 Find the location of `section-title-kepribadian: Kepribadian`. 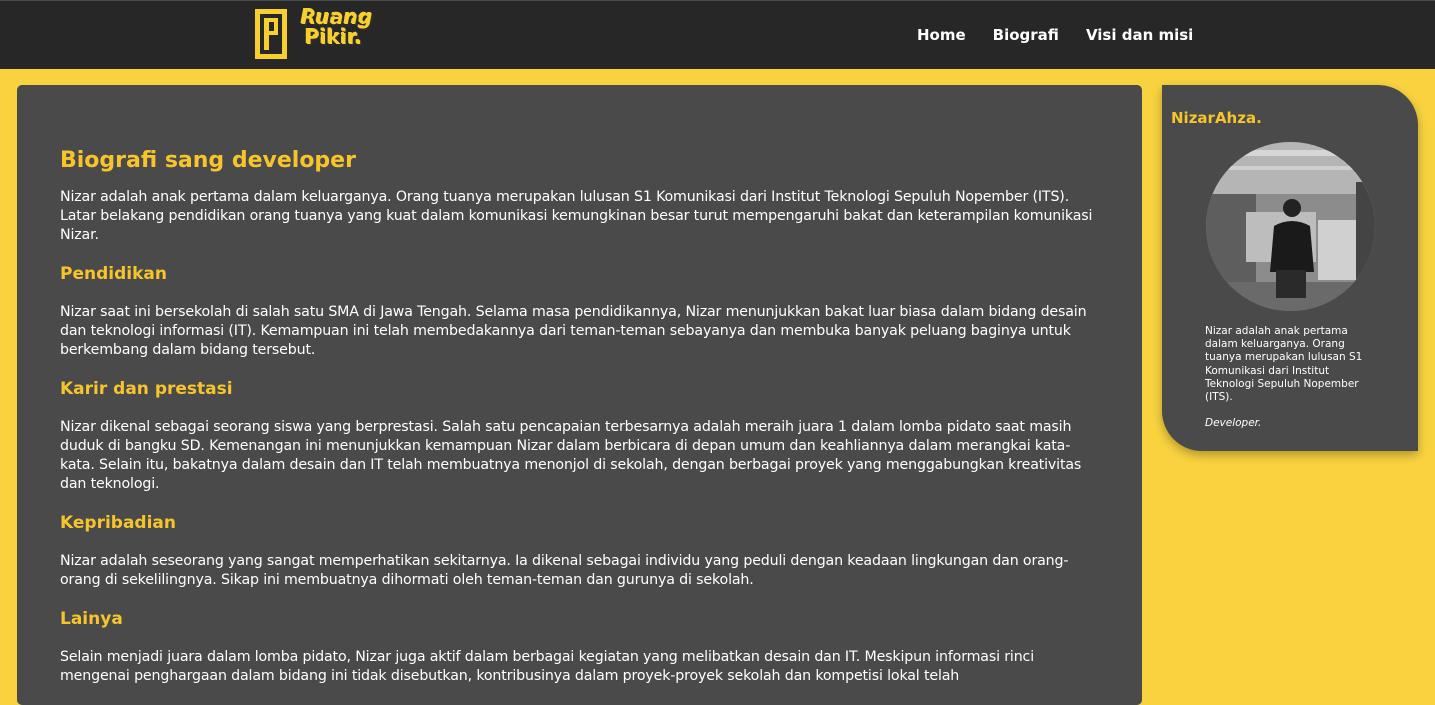

section-title-kepribadian: Kepribadian is located at coordinates (118, 523).